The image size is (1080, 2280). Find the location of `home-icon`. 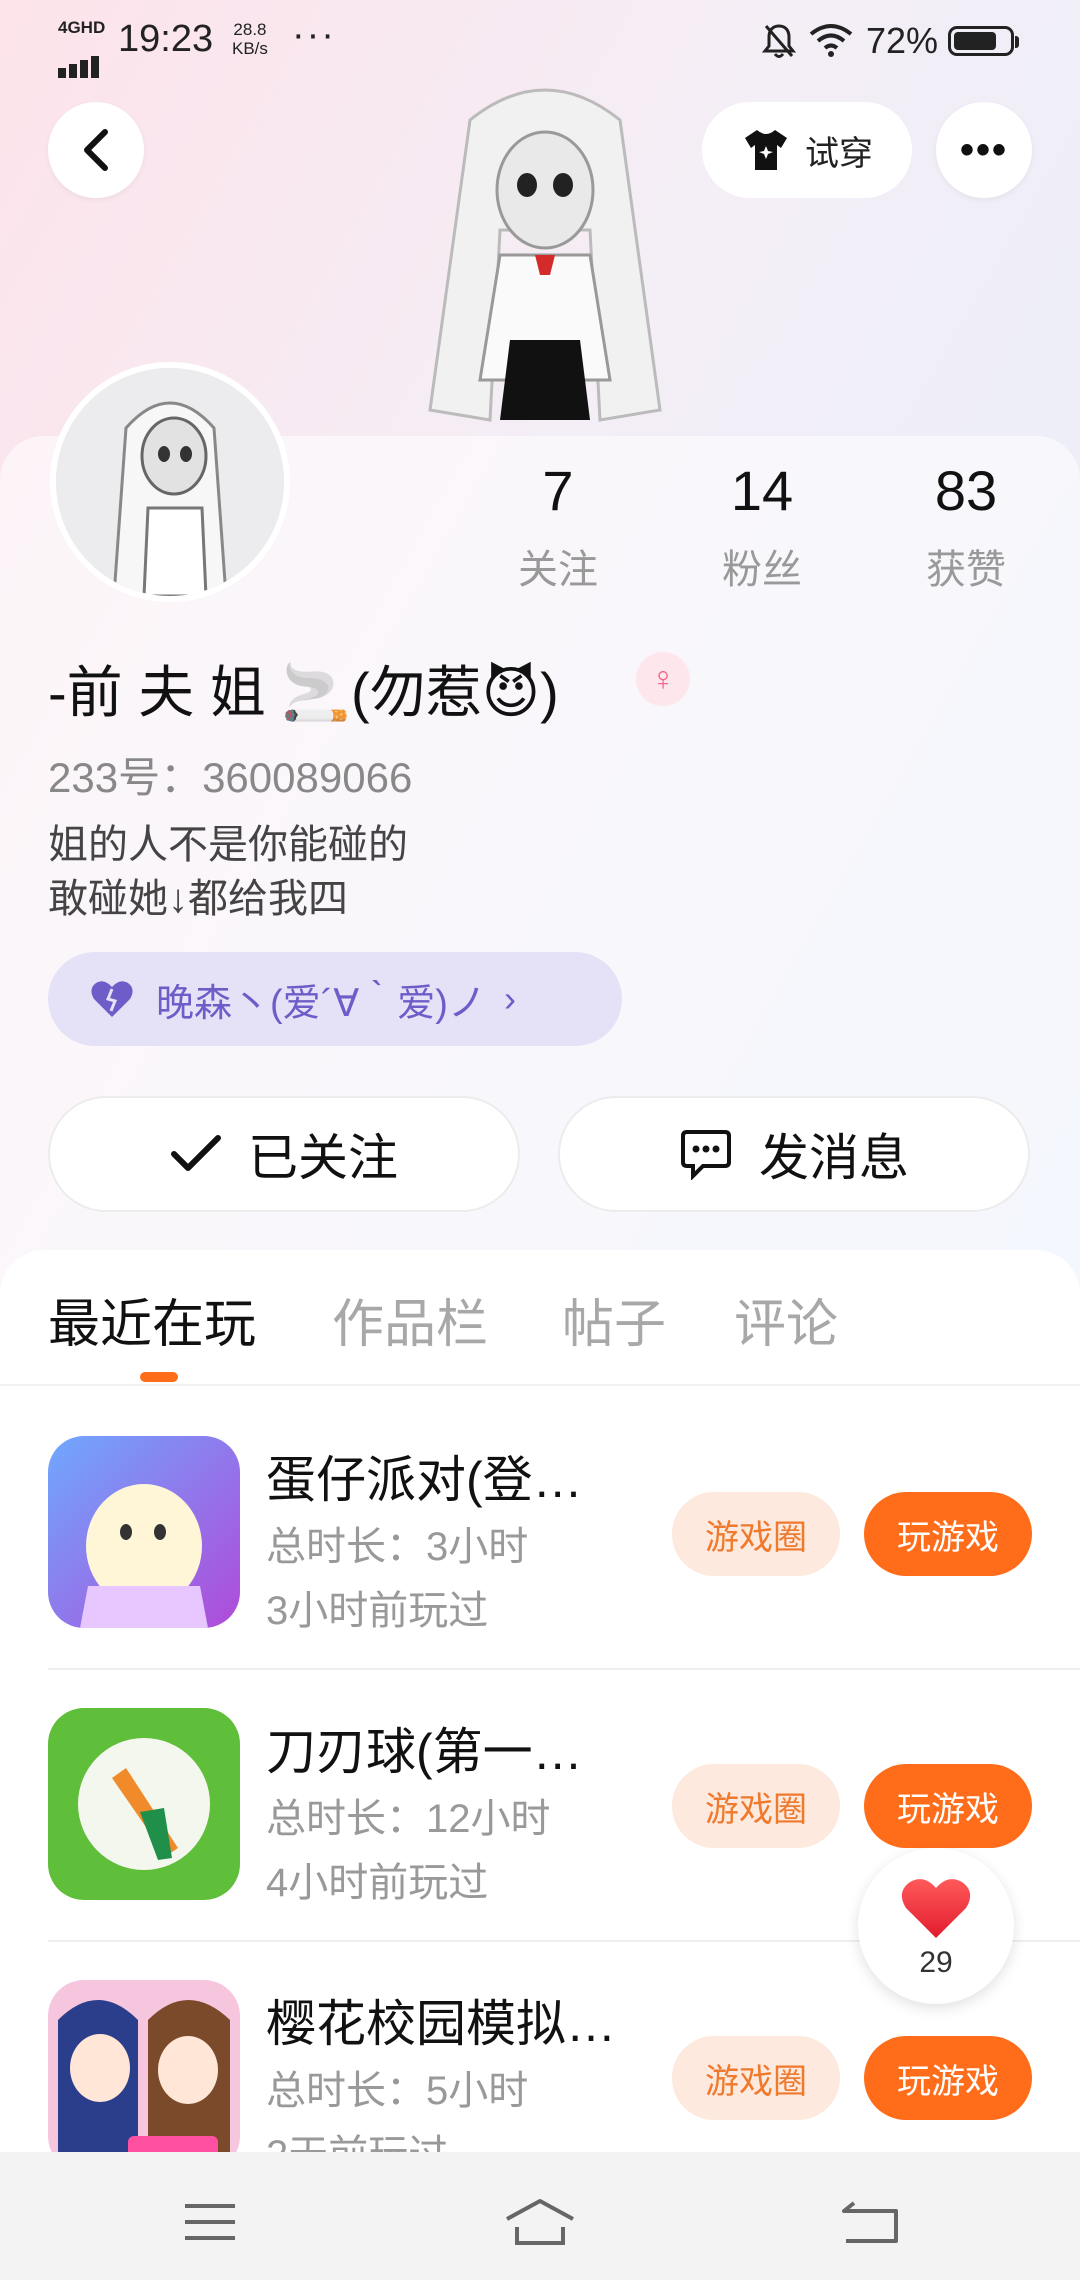

home-icon is located at coordinates (540, 2222).